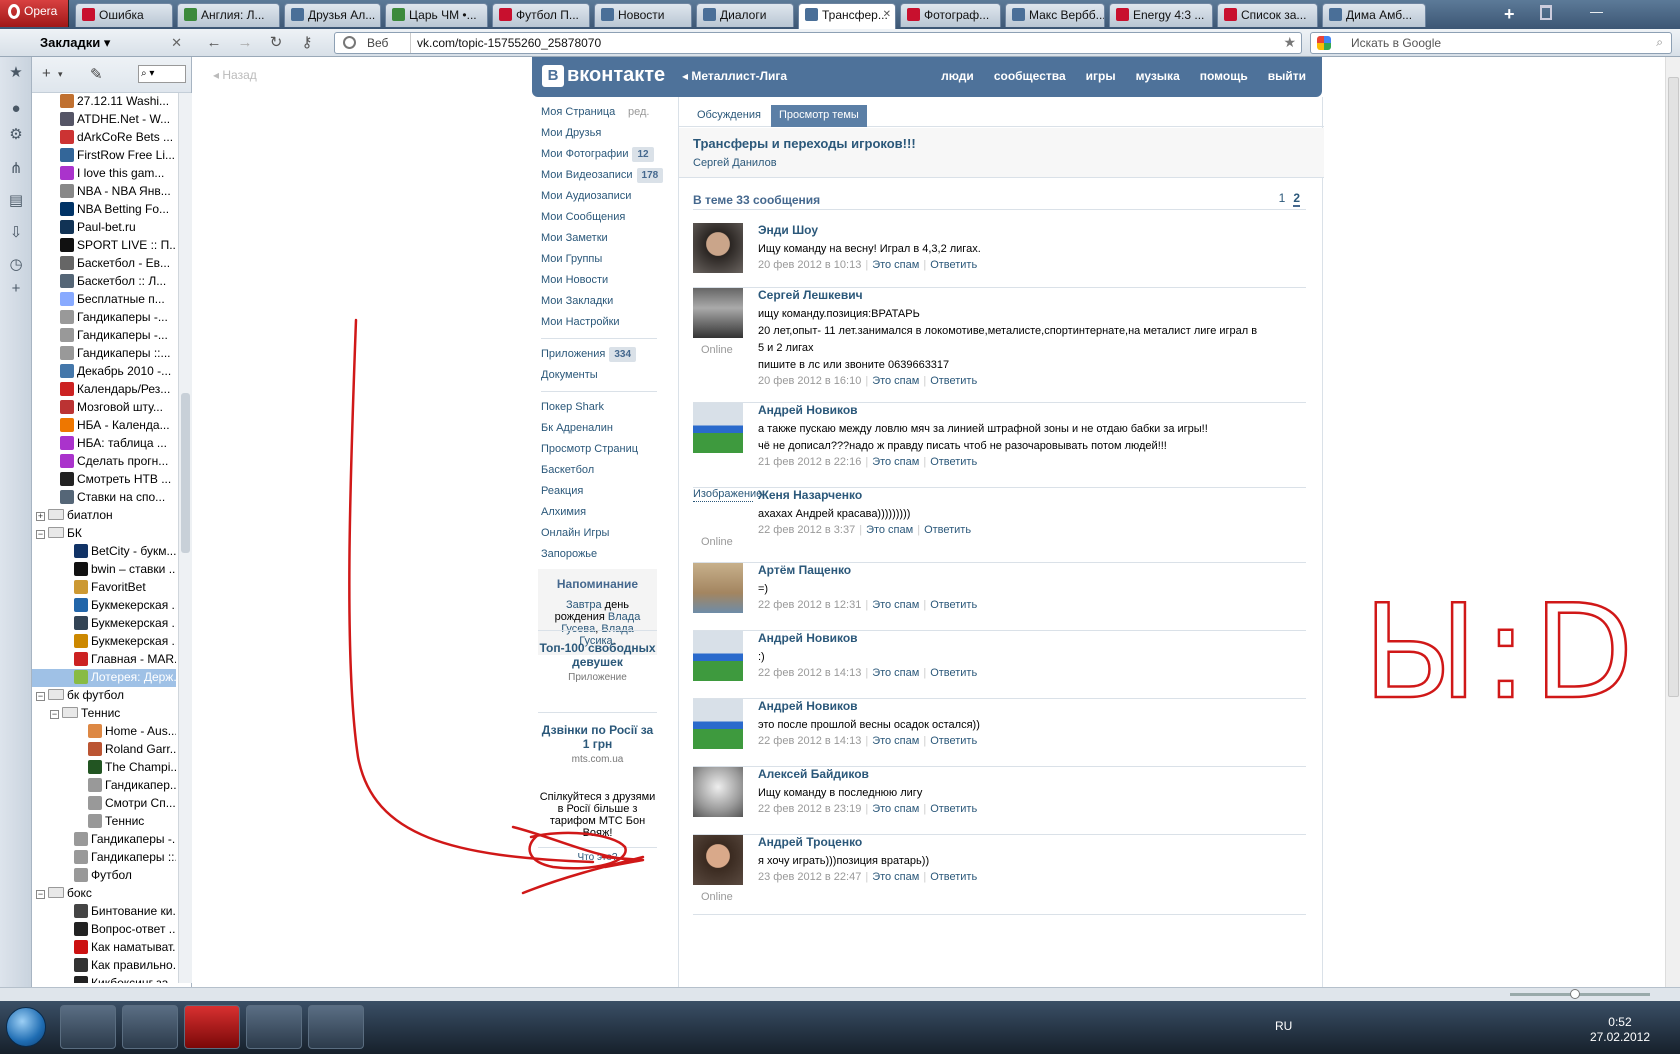 This screenshot has width=1680, height=1054. What do you see at coordinates (60, 74) in the screenshot?
I see `chevron-down-icon: ▾` at bounding box center [60, 74].